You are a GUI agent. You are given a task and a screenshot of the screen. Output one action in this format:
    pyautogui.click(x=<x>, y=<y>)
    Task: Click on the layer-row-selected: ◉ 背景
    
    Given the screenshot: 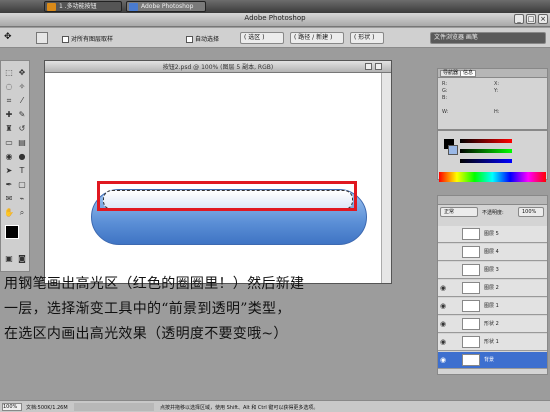 What is the action you would take?
    pyautogui.click(x=492, y=360)
    